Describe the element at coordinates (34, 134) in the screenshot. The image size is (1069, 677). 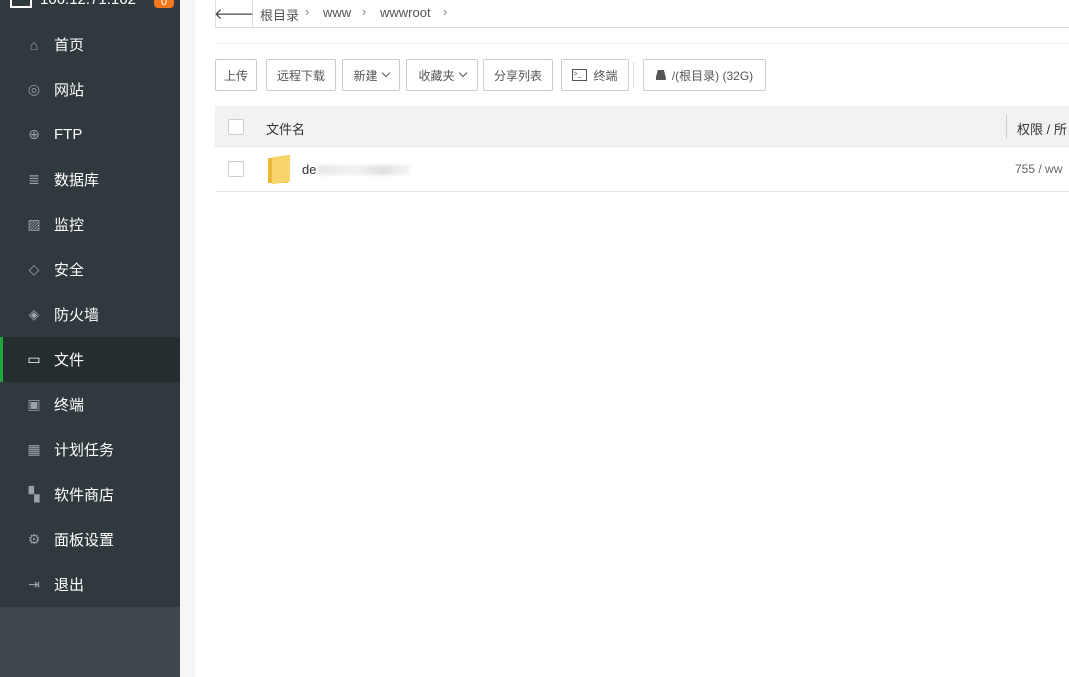
I see `ftp-icon: ⊕` at that location.